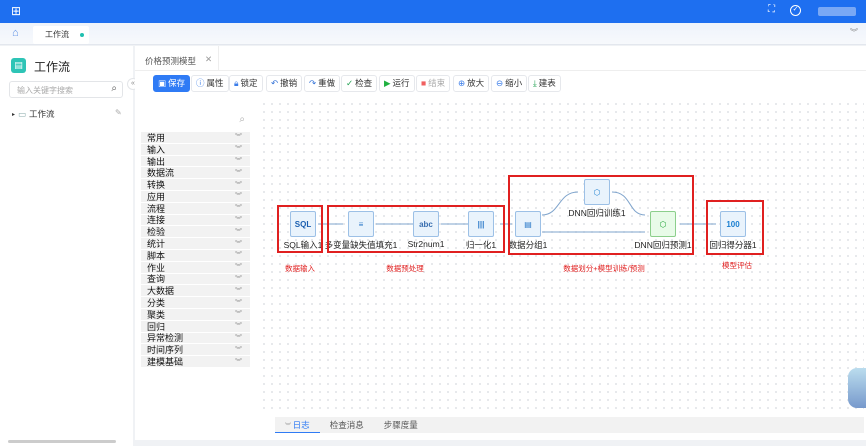  Describe the element at coordinates (387, 83) in the screenshot. I see `play-icon: ▶` at that location.